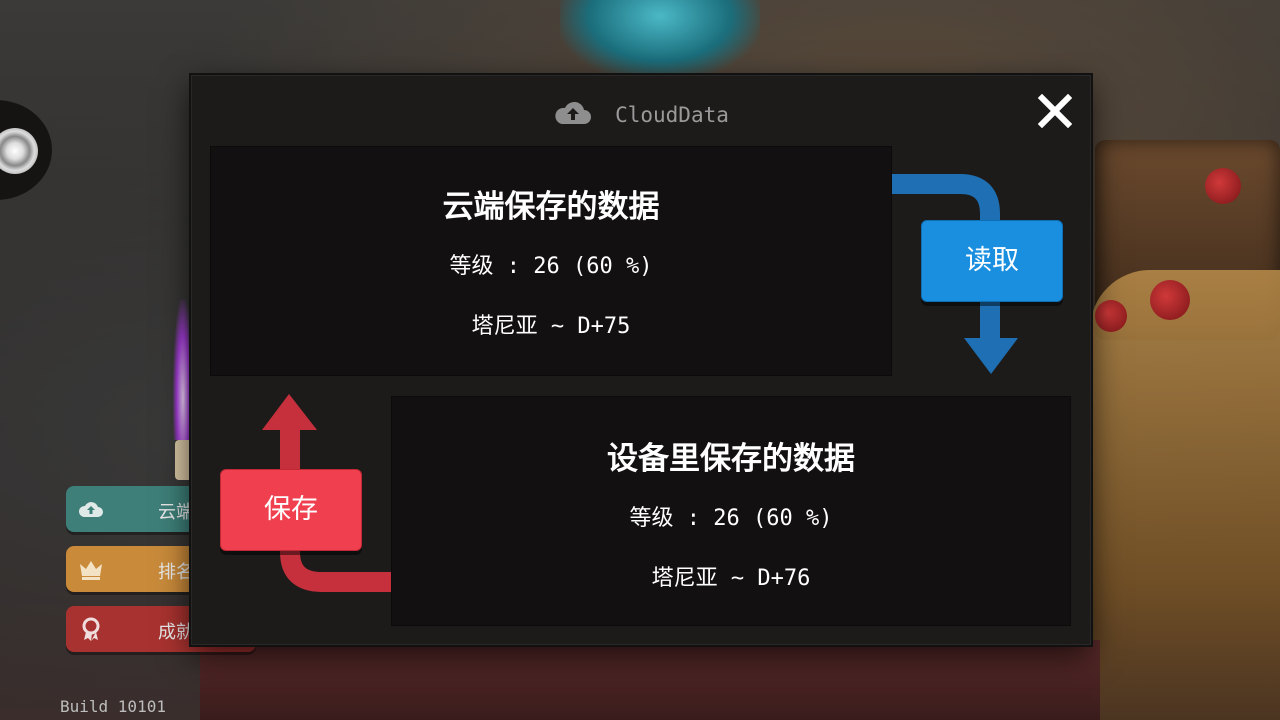 The image size is (1280, 720). Describe the element at coordinates (91, 629) in the screenshot. I see `ribbon-badge-icon` at that location.